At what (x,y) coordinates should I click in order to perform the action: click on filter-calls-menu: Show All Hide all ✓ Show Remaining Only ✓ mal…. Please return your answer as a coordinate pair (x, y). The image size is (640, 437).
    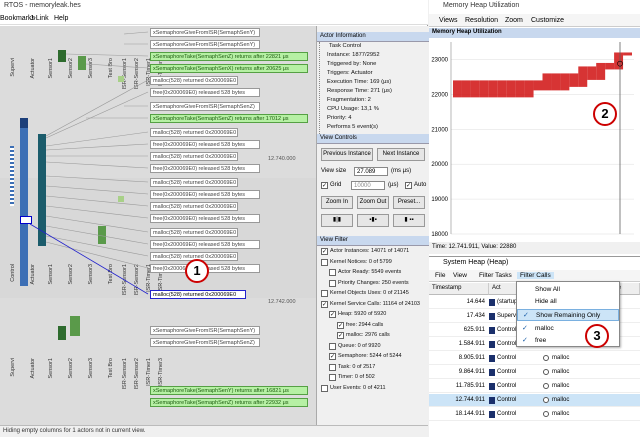
    Looking at the image, I should click on (568, 314).